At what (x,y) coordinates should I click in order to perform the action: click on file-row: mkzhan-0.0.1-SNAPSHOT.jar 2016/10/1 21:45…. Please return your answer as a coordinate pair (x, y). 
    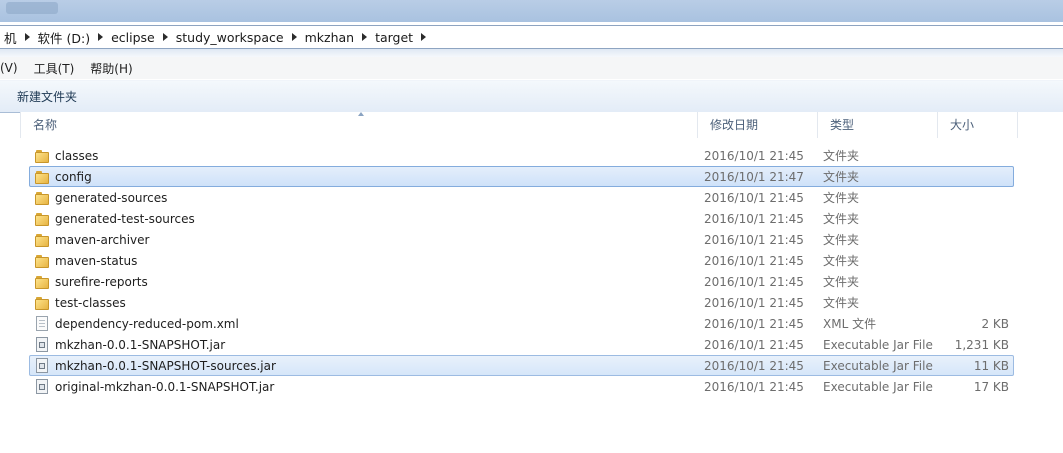
    Looking at the image, I should click on (521, 344).